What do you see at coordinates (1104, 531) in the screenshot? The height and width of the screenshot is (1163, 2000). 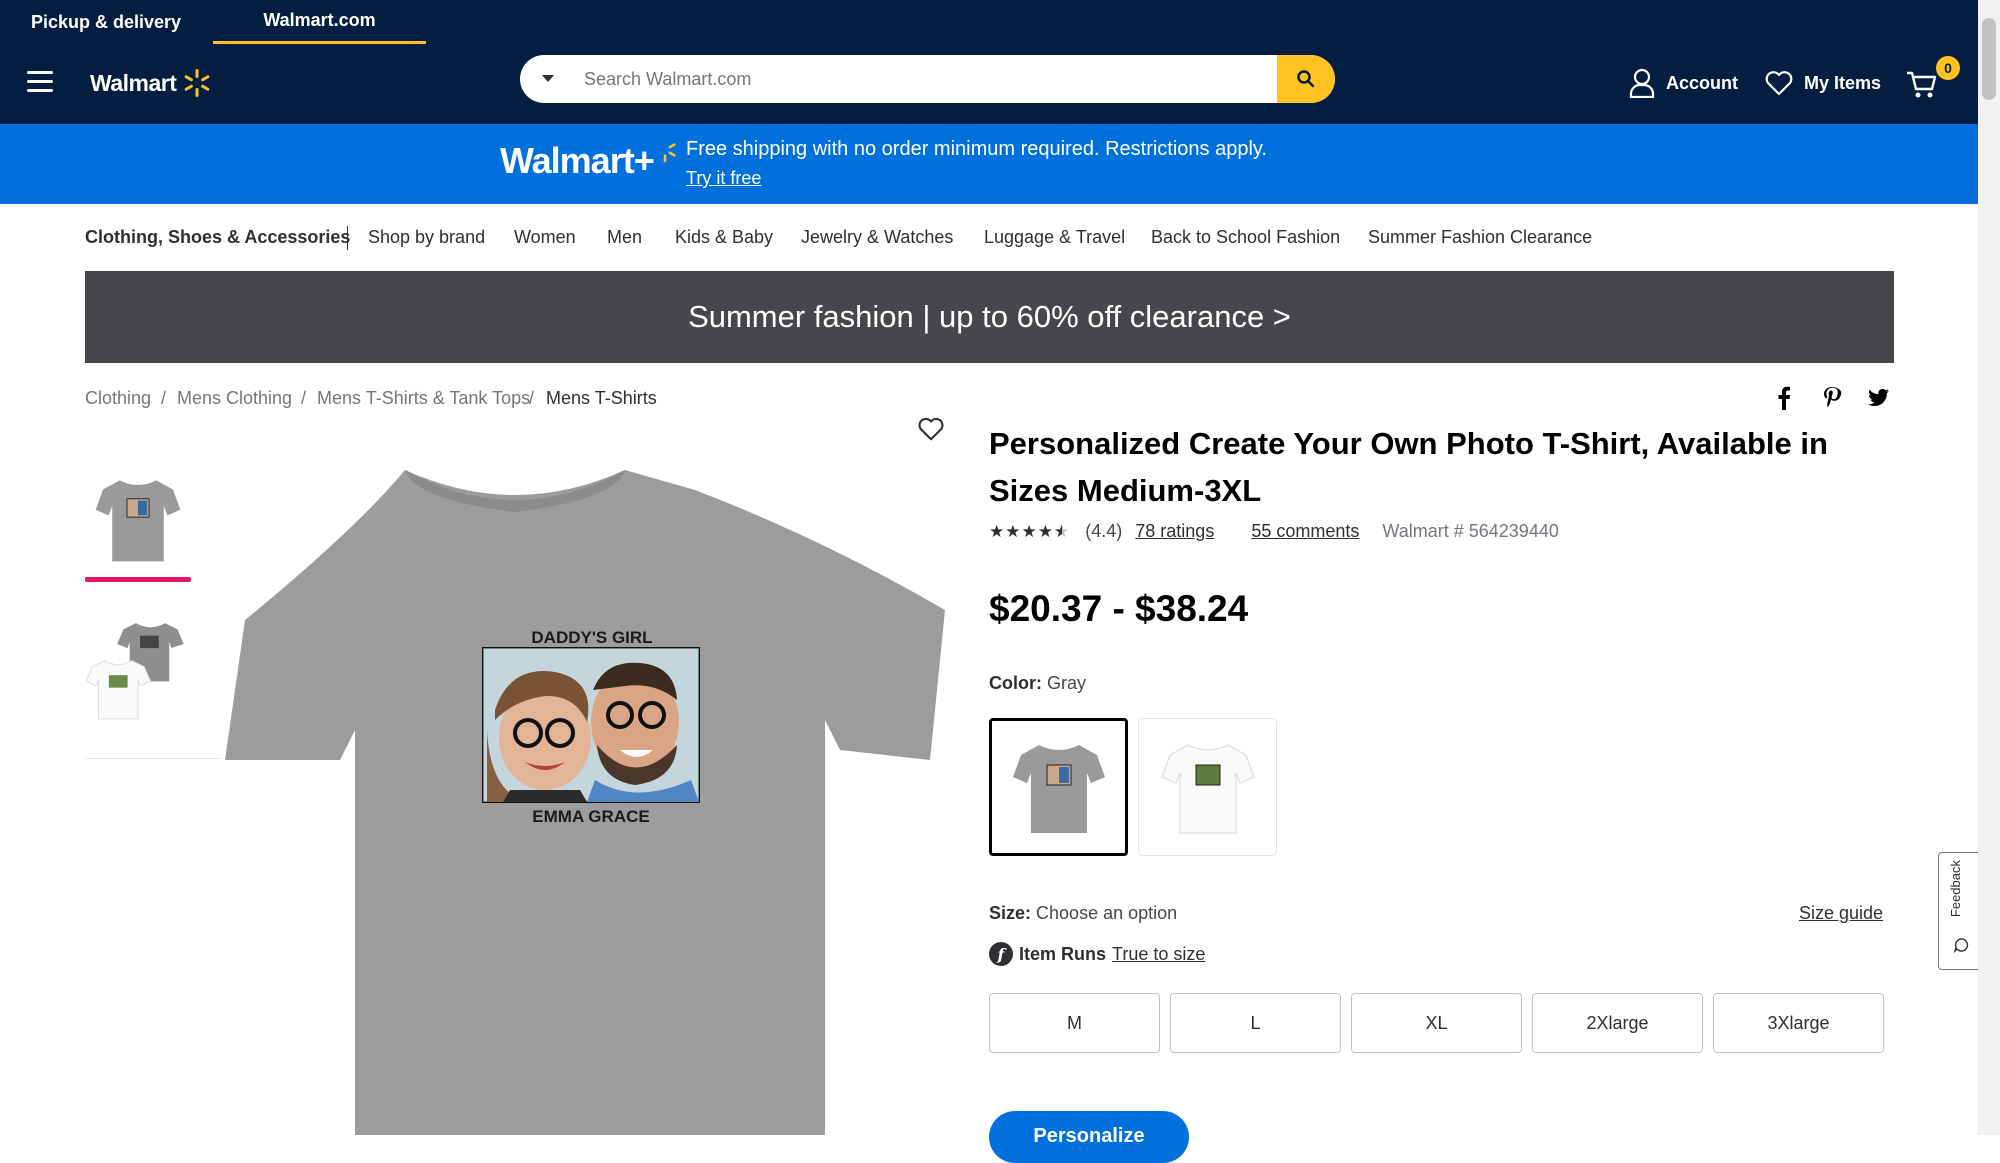 I see `rating-value: (4.4)` at bounding box center [1104, 531].